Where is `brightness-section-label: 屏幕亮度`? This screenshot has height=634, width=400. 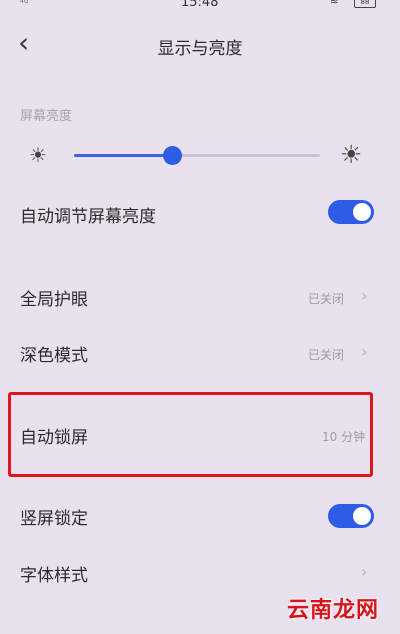
brightness-section-label: 屏幕亮度 is located at coordinates (46, 116).